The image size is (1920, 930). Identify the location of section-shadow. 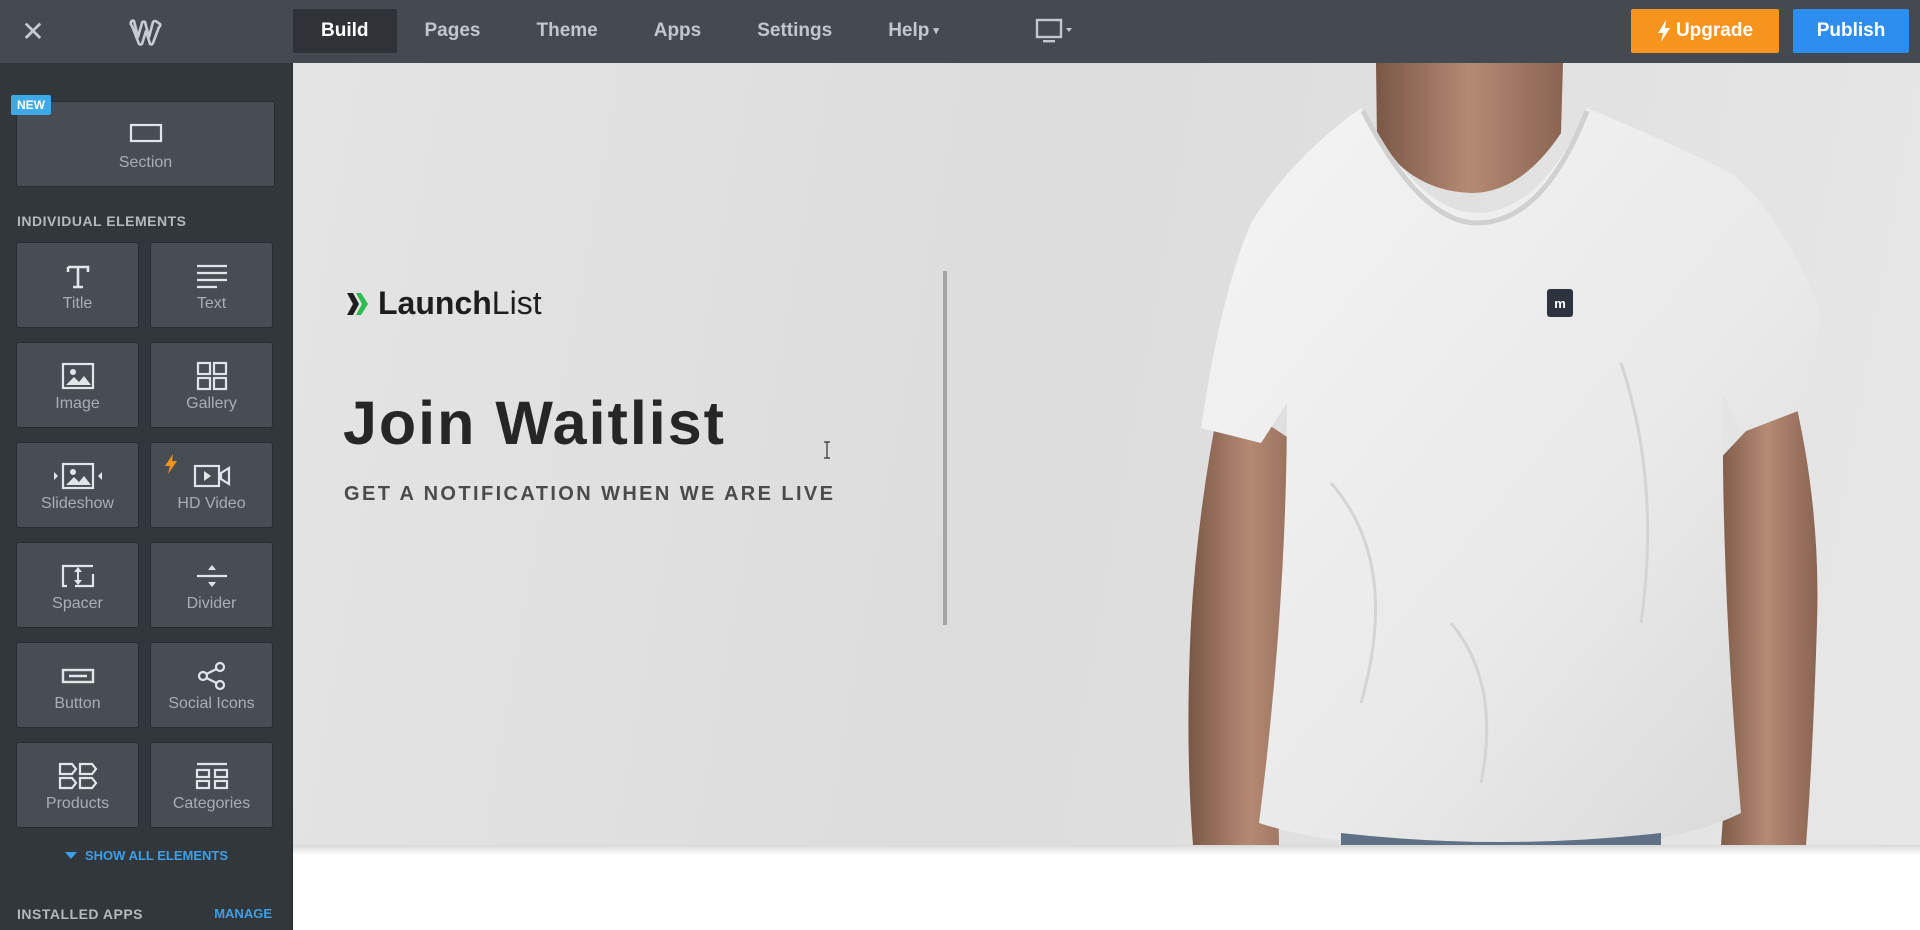
(1106, 850).